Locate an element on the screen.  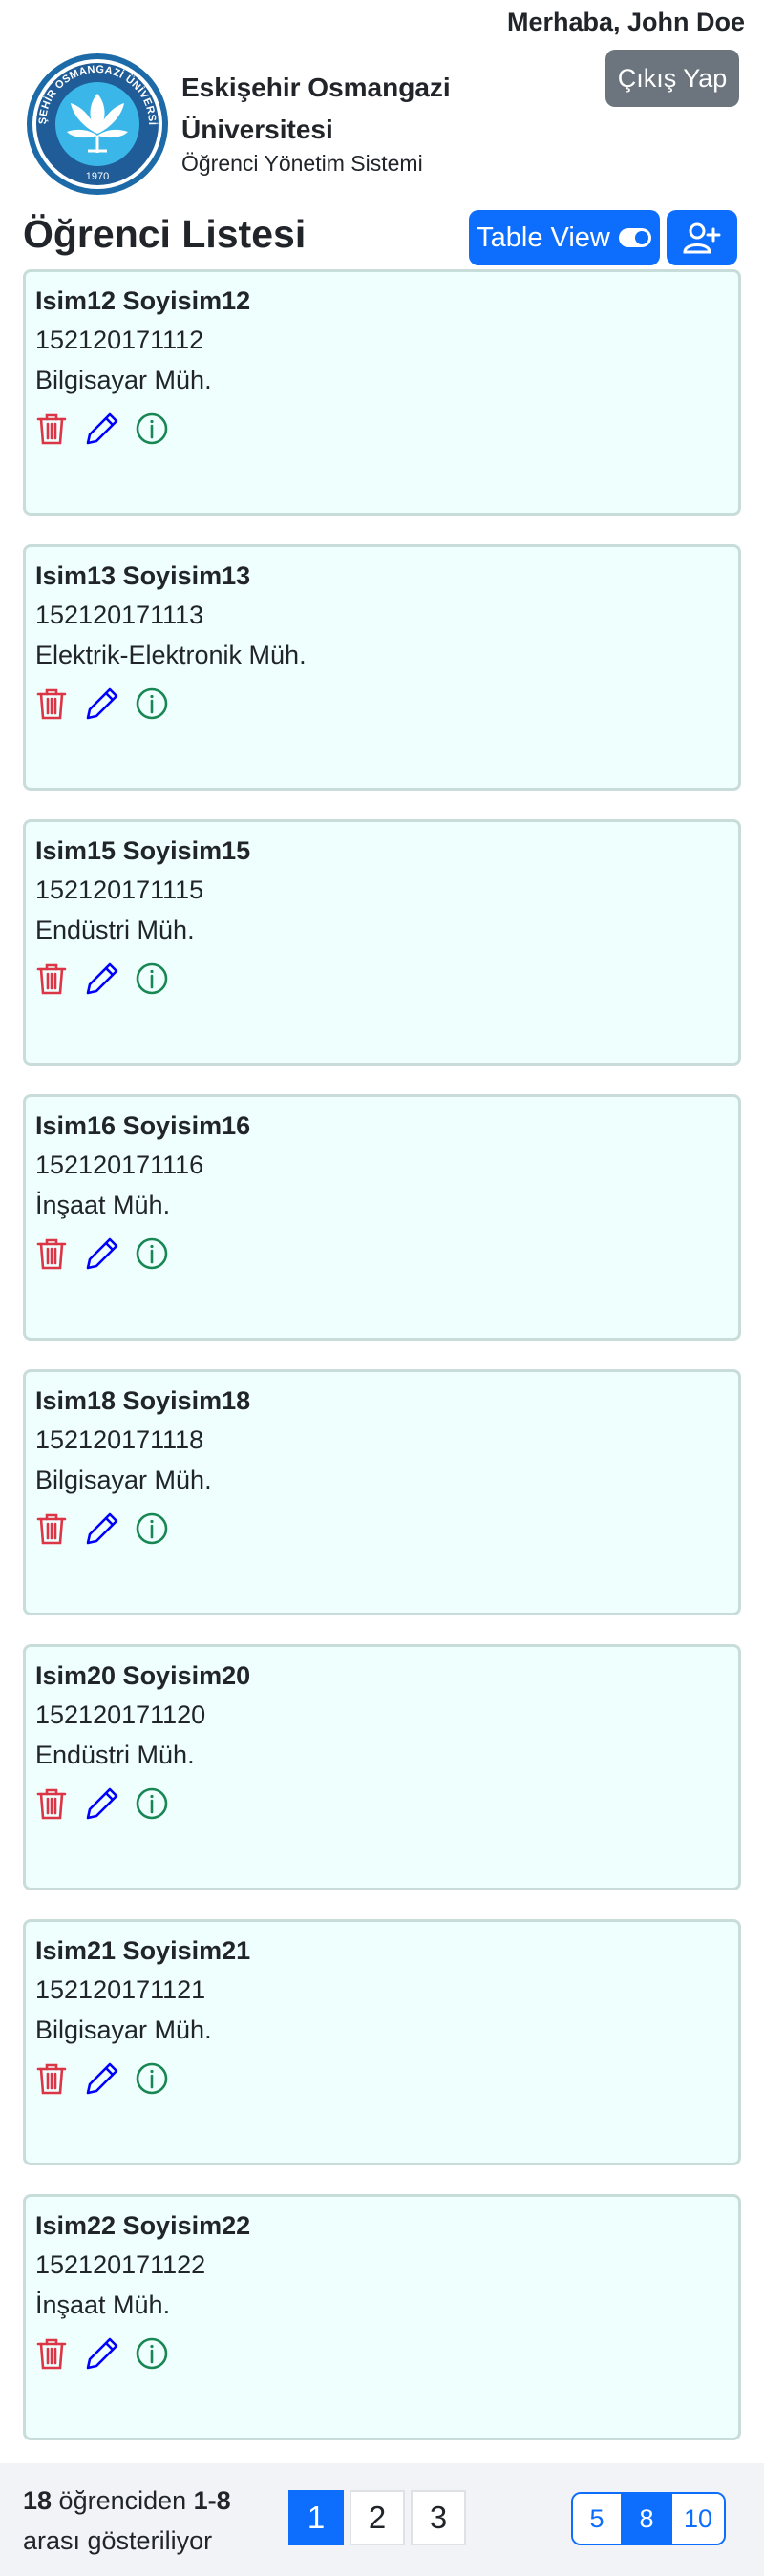
student-number: 152120171112 is located at coordinates (119, 340).